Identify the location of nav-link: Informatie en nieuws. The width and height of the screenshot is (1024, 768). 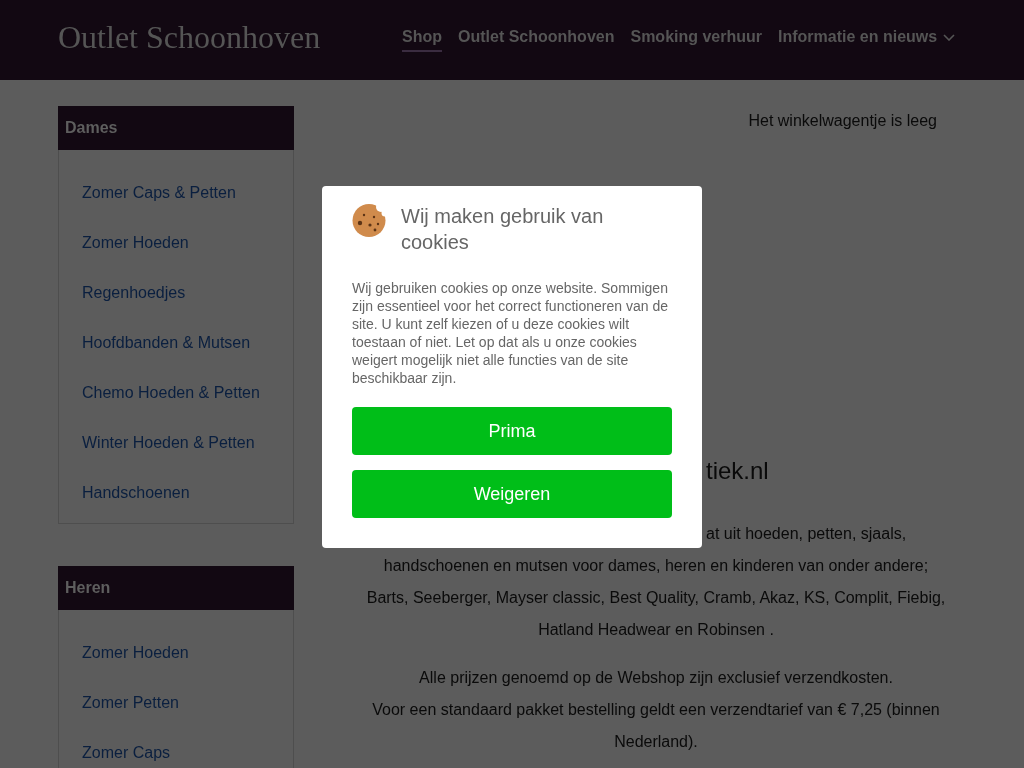
(867, 38).